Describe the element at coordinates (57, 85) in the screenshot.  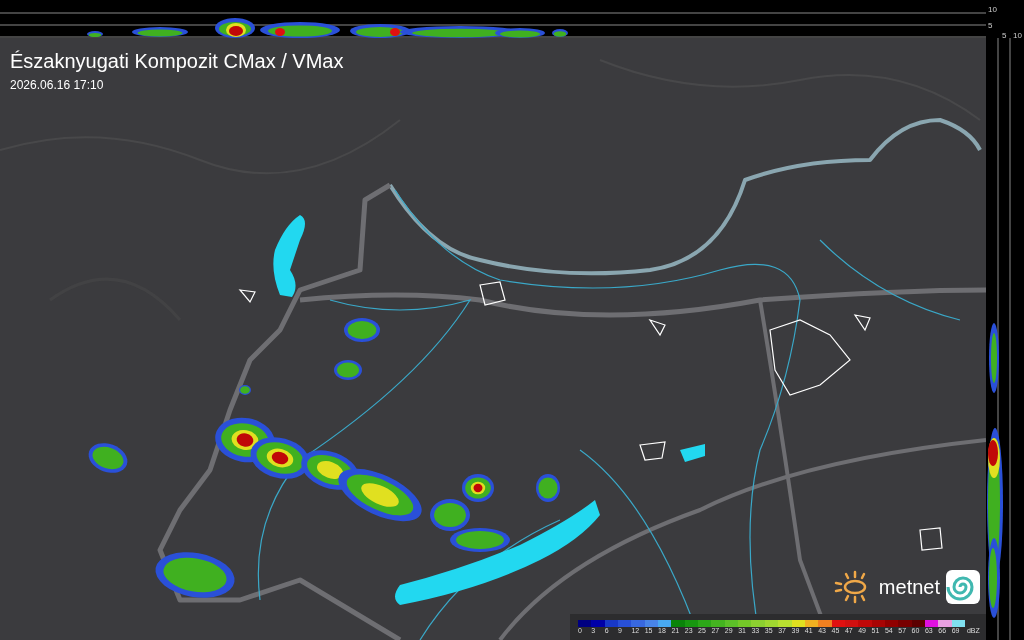
I see `timestamp: 2026.06.16 17:10` at that location.